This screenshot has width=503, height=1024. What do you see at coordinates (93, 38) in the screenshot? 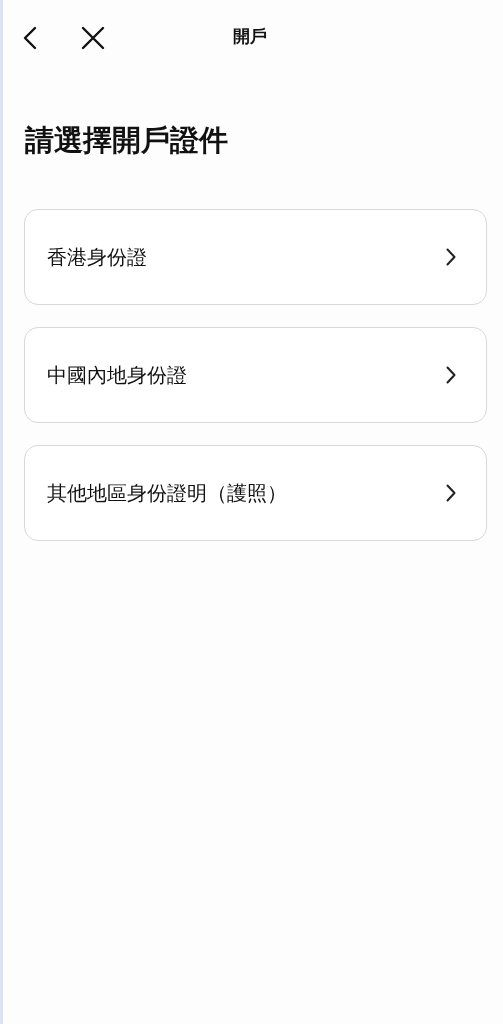
I see `close-icon` at bounding box center [93, 38].